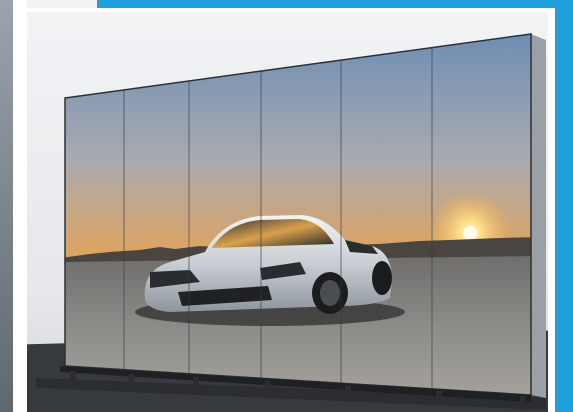  I want to click on white-frame-inner-right, so click(551, 210).